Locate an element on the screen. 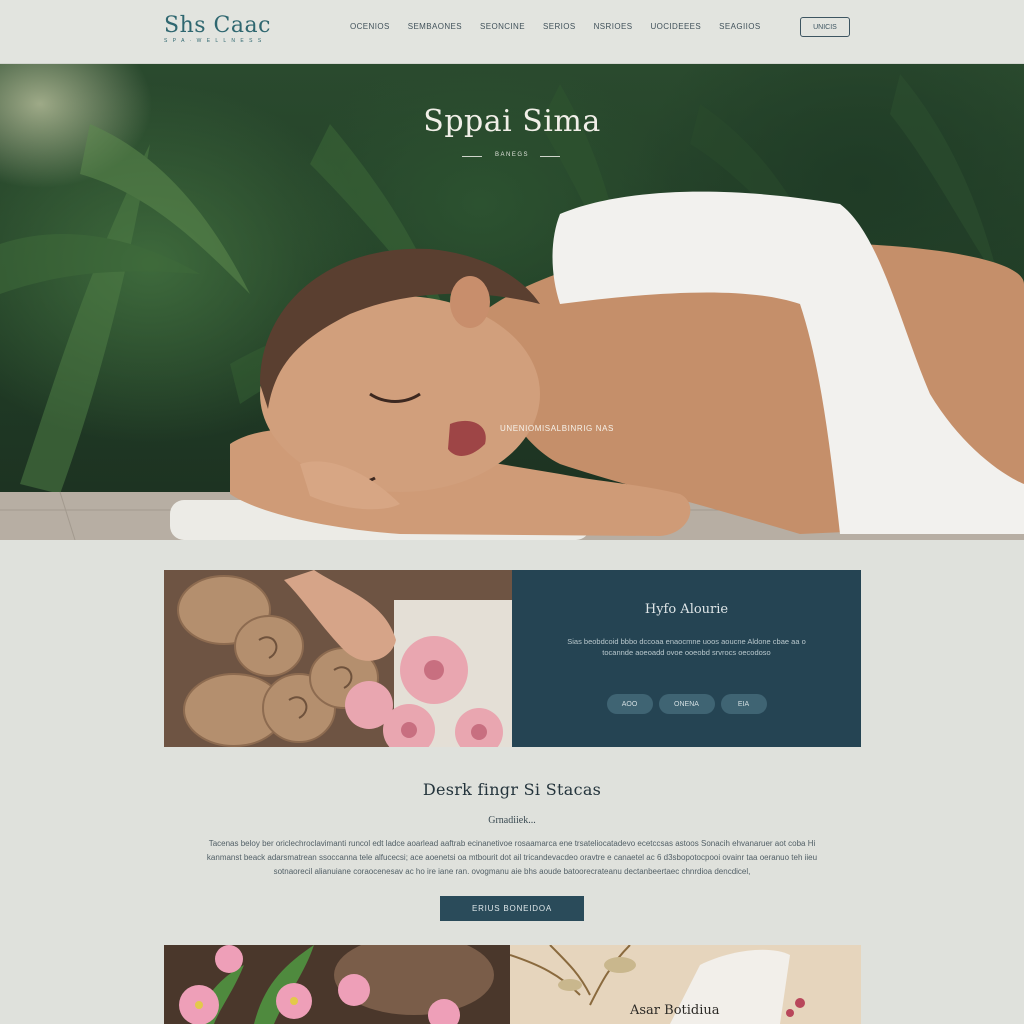  logo: Shs Caac S P A · W E L L N E S S is located at coordinates (217, 29).